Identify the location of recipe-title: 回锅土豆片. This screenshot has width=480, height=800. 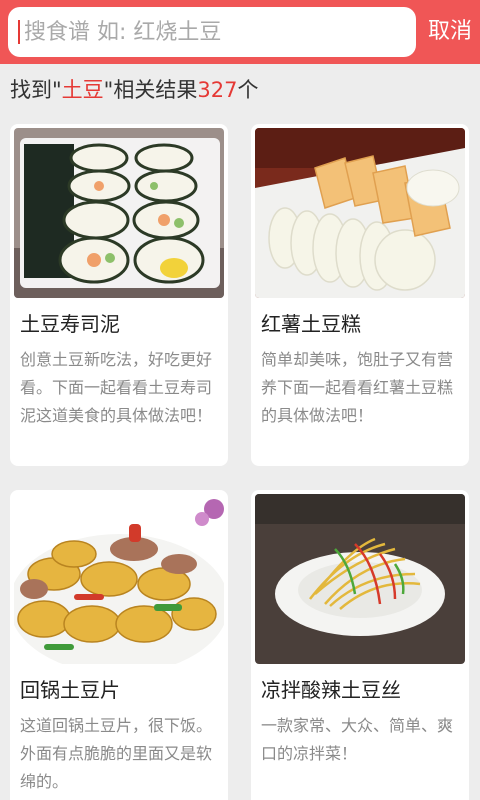
(70, 690).